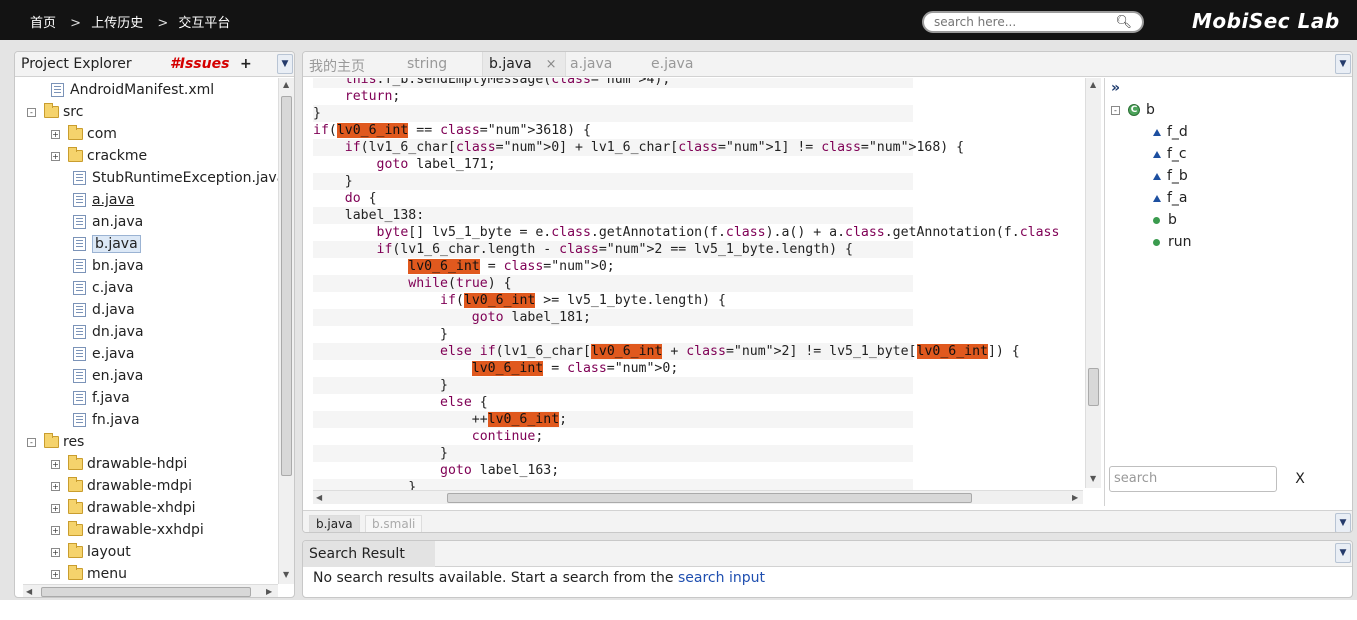 This screenshot has width=1357, height=620. Describe the element at coordinates (76, 64) in the screenshot. I see `tab-project-explorer: Project Explorer` at that location.